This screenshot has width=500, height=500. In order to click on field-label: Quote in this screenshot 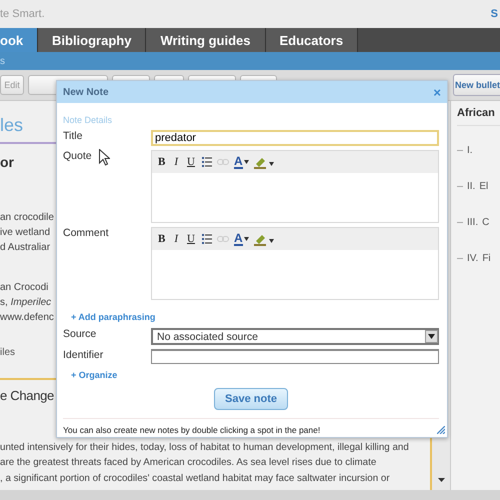, I will do `click(77, 156)`.